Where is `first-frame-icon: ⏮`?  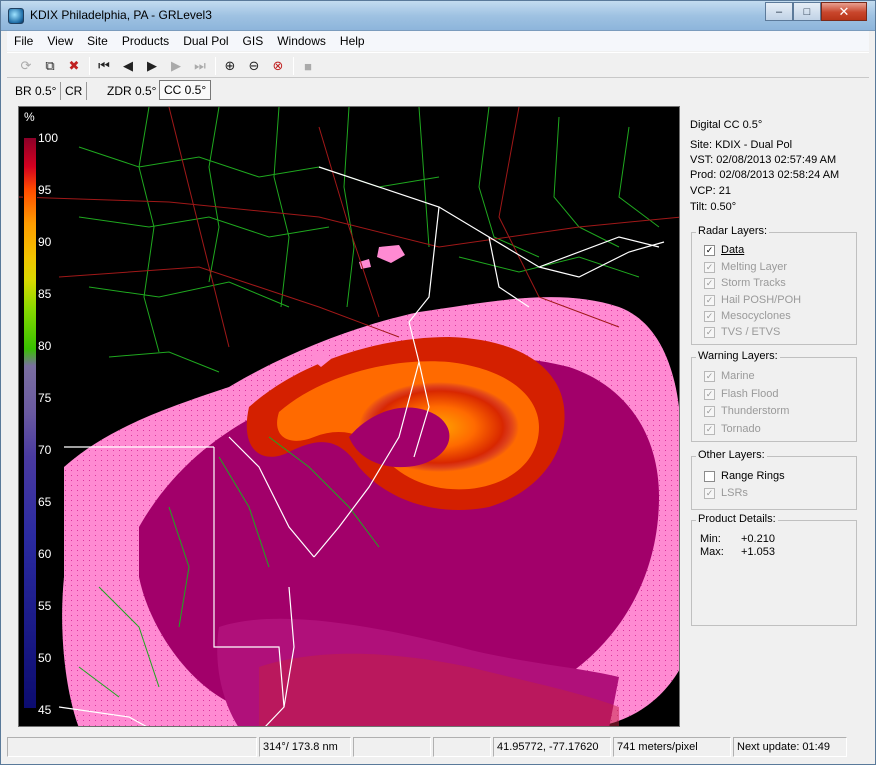 first-frame-icon: ⏮ is located at coordinates (104, 66).